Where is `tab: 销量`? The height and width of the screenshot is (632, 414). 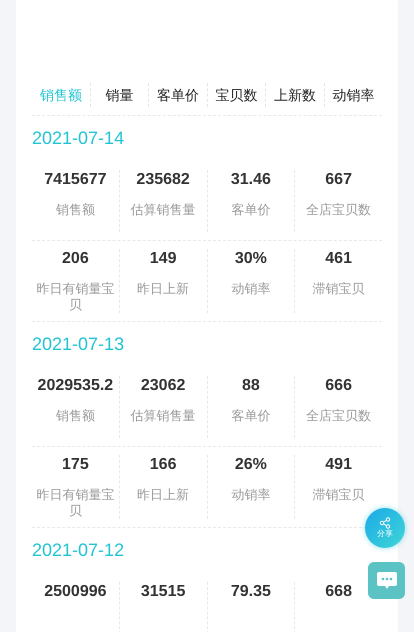 tab: 销量 is located at coordinates (119, 95).